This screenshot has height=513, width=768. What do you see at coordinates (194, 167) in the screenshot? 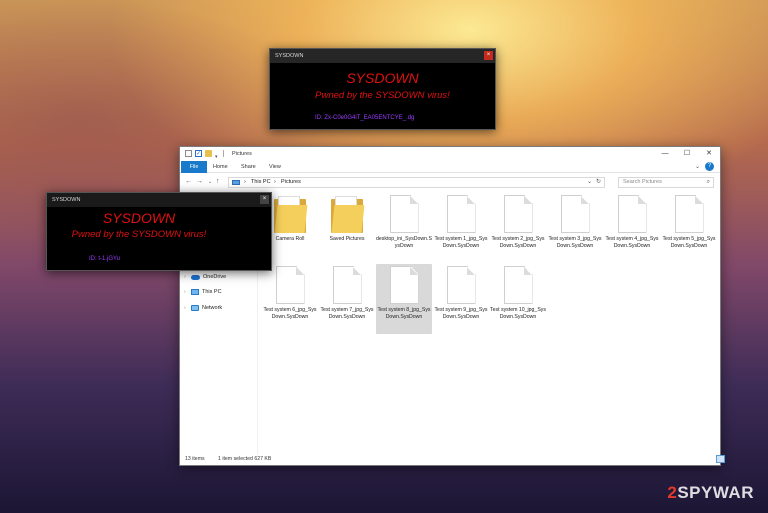
I see `tab-file: File` at bounding box center [194, 167].